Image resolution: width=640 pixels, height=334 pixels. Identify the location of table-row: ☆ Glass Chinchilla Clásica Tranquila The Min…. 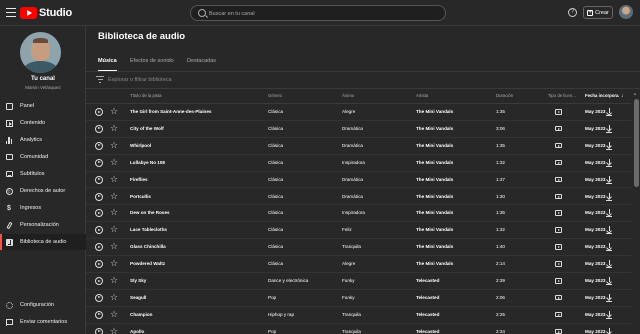
(358, 248).